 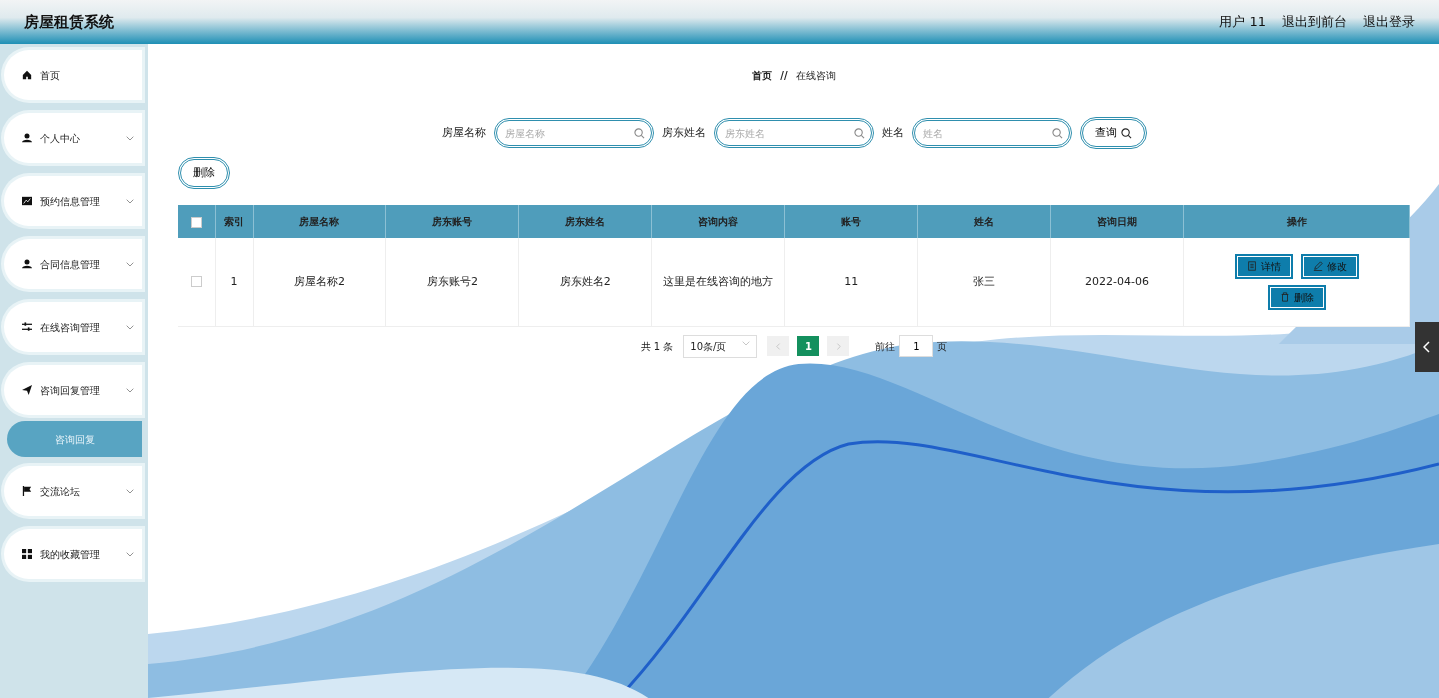 I want to click on sidebar-item: 首页, so click(x=73, y=75).